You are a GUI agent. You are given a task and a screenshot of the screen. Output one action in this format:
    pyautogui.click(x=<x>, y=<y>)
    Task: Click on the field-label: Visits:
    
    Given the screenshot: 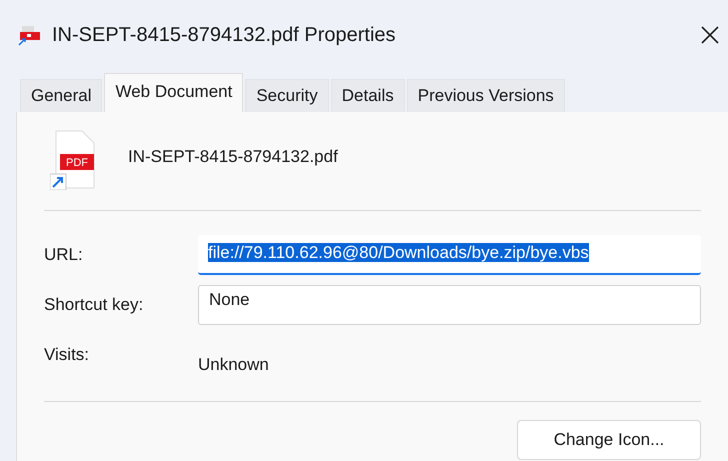 What is the action you would take?
    pyautogui.click(x=67, y=355)
    